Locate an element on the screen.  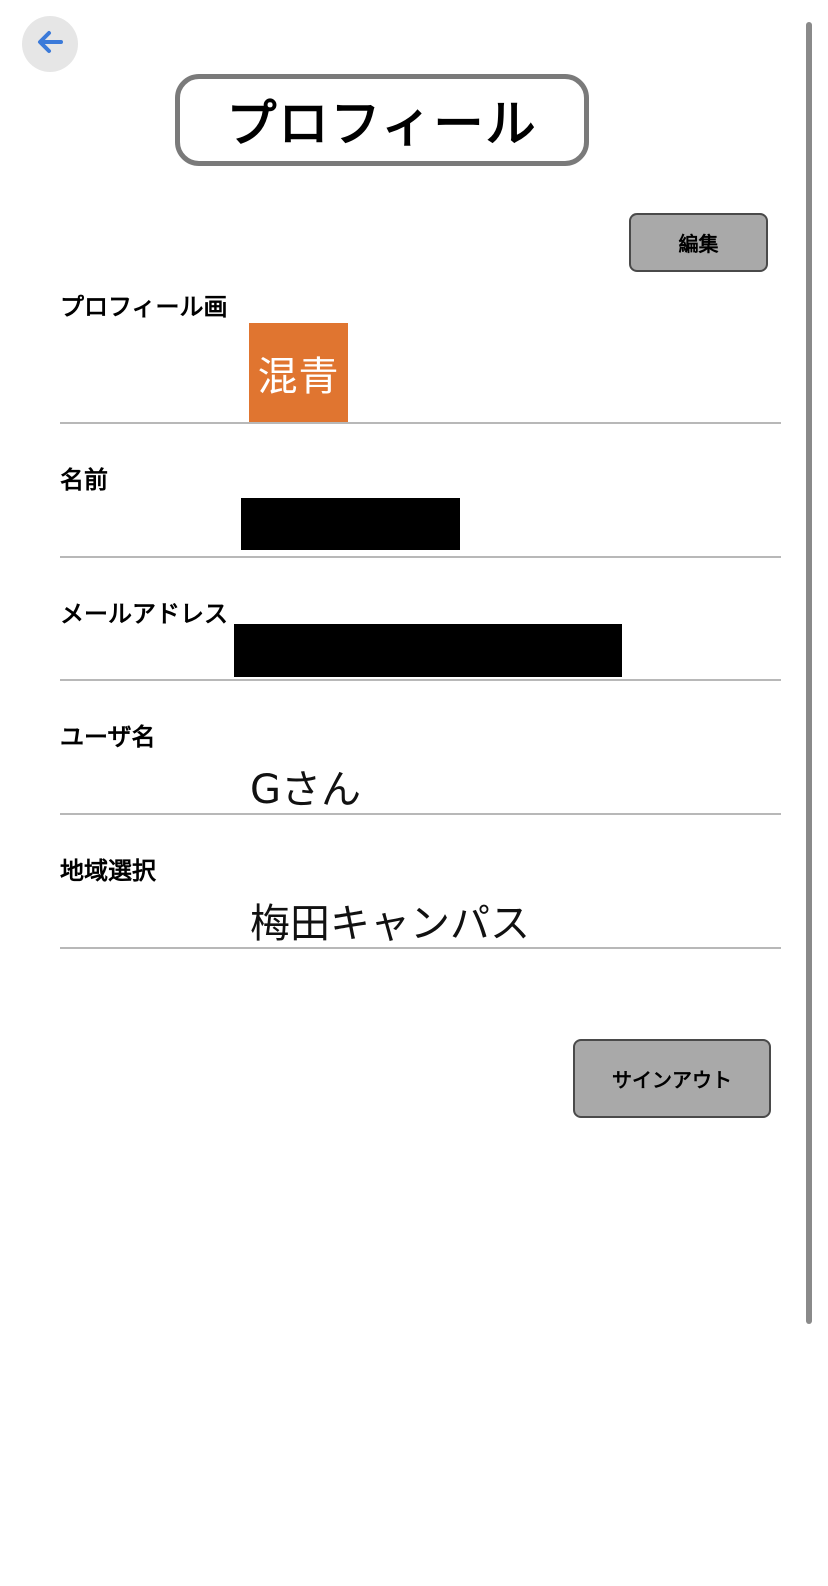
region-label: 地域選択 is located at coordinates (108, 871).